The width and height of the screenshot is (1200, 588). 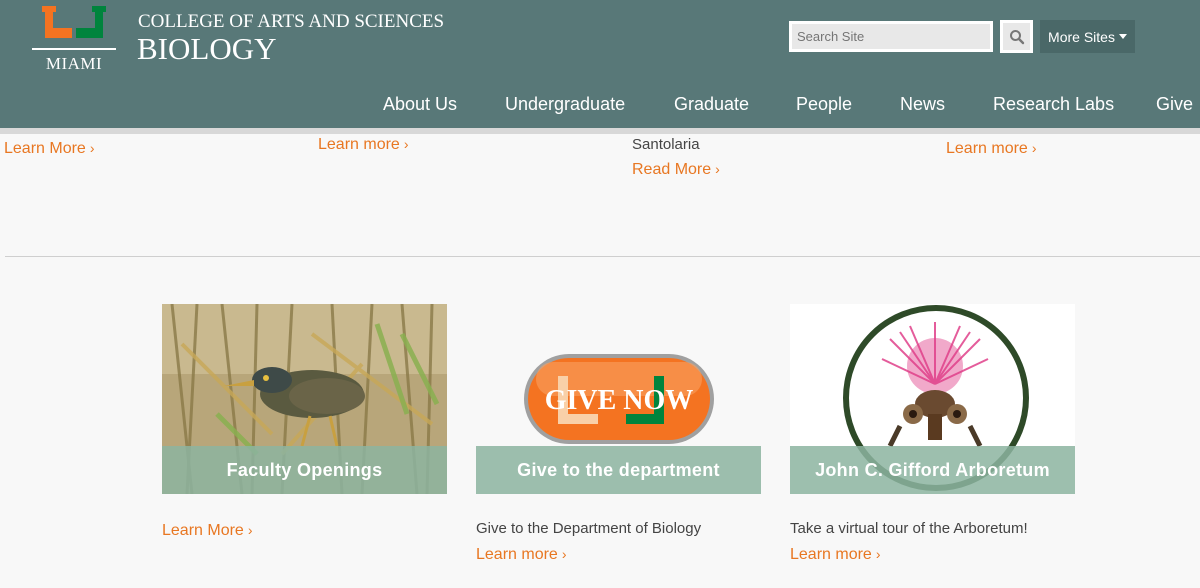 I want to click on search-input, so click(x=891, y=36).